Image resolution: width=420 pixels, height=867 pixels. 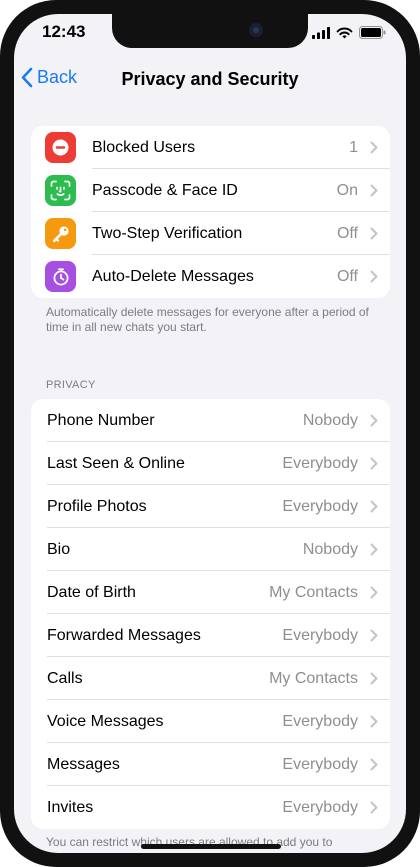 I want to click on row-label: Last Seen & Online, so click(x=116, y=463).